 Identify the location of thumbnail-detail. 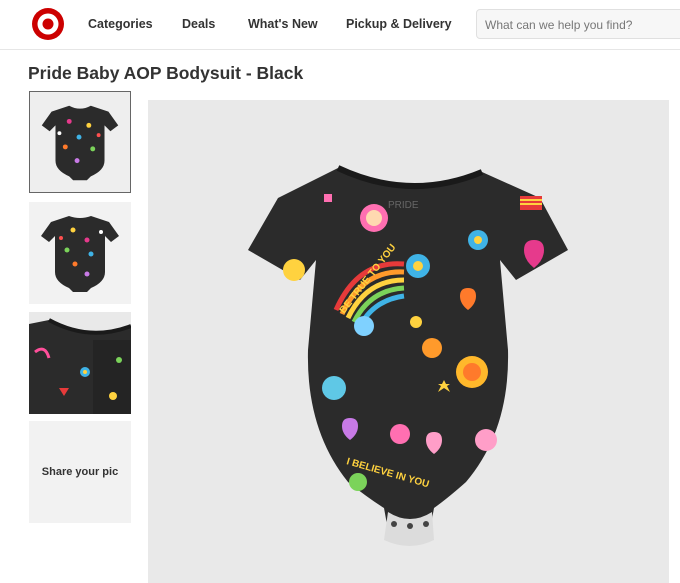
(80, 363).